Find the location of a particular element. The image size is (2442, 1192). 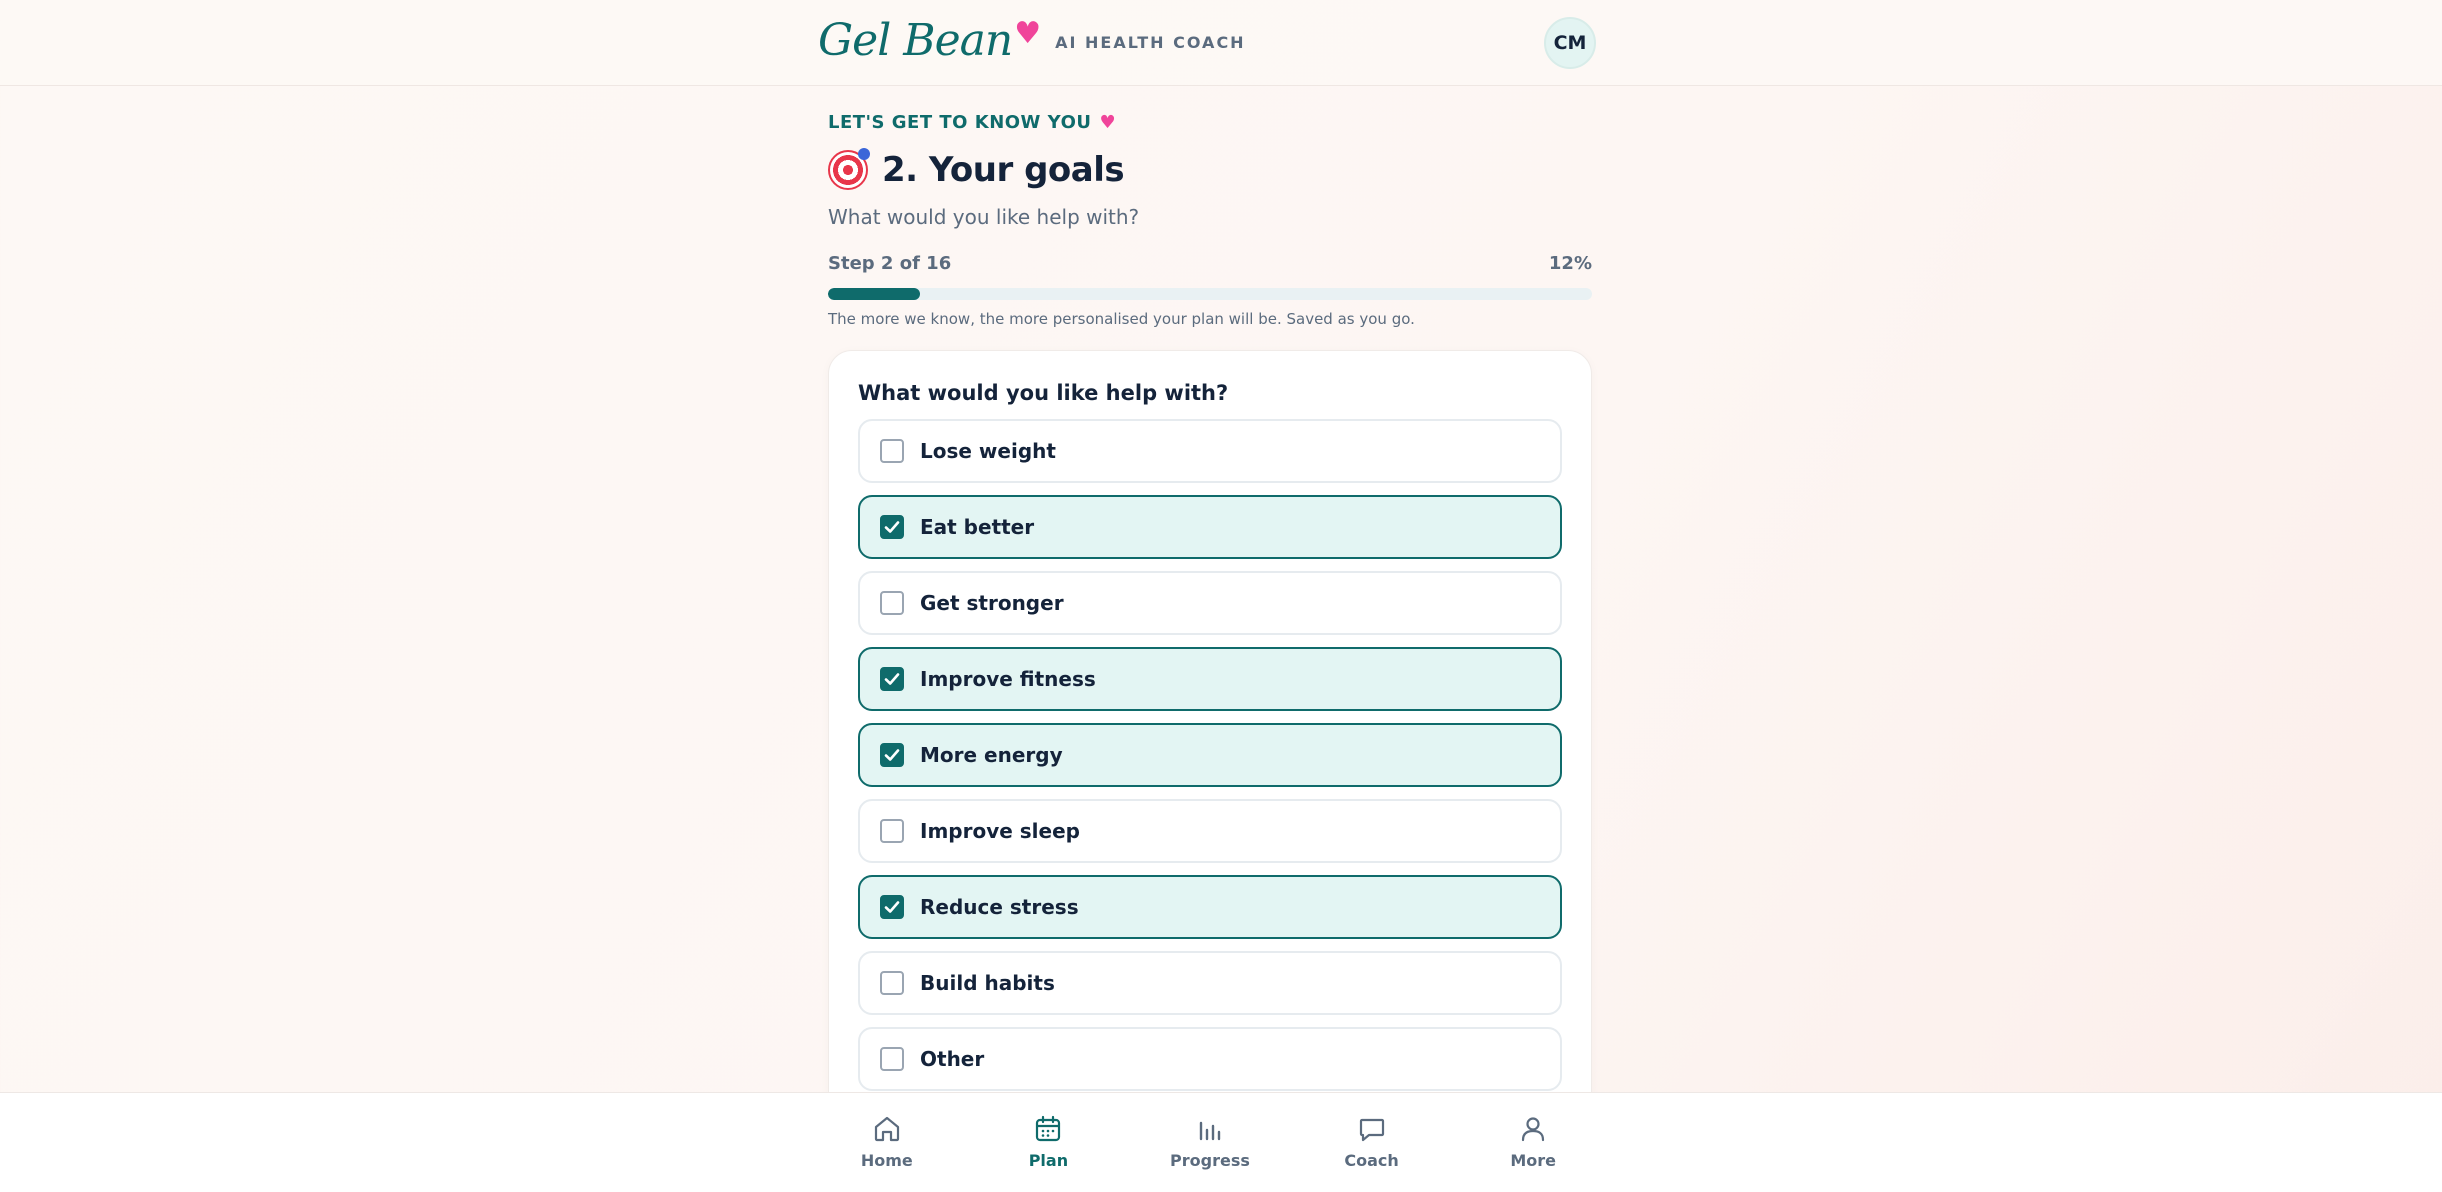

progress-fill is located at coordinates (874, 294).